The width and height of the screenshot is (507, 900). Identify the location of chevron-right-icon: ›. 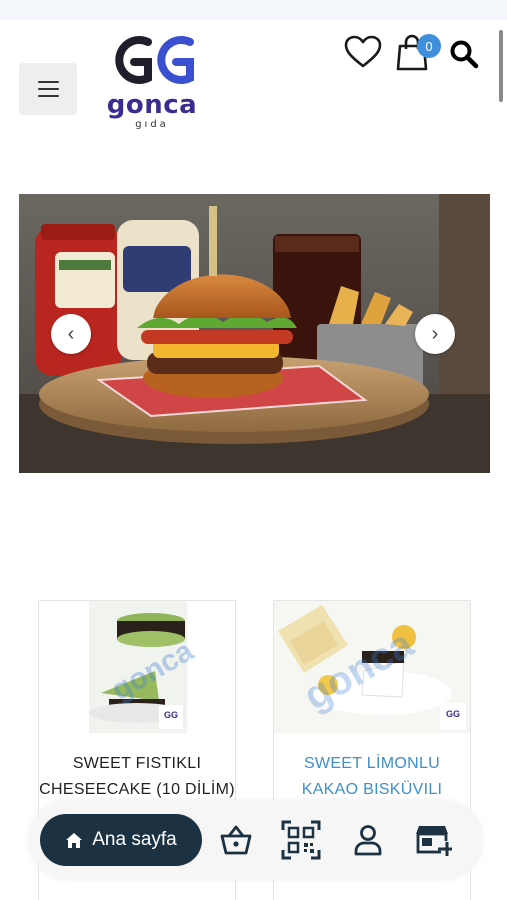
(435, 333).